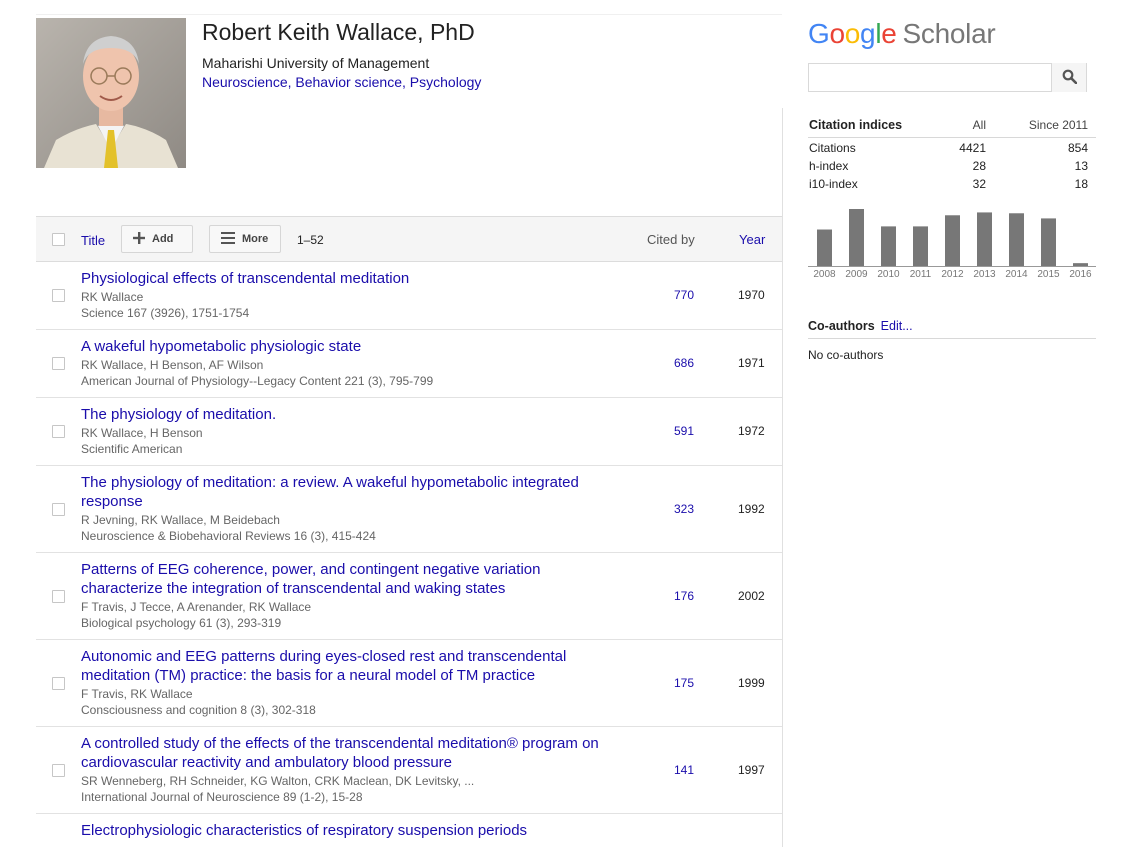  I want to click on citations-per-year-chart: 2008 2009 2010 2011 2012 2013 2014 2015 2016, so click(952, 242).